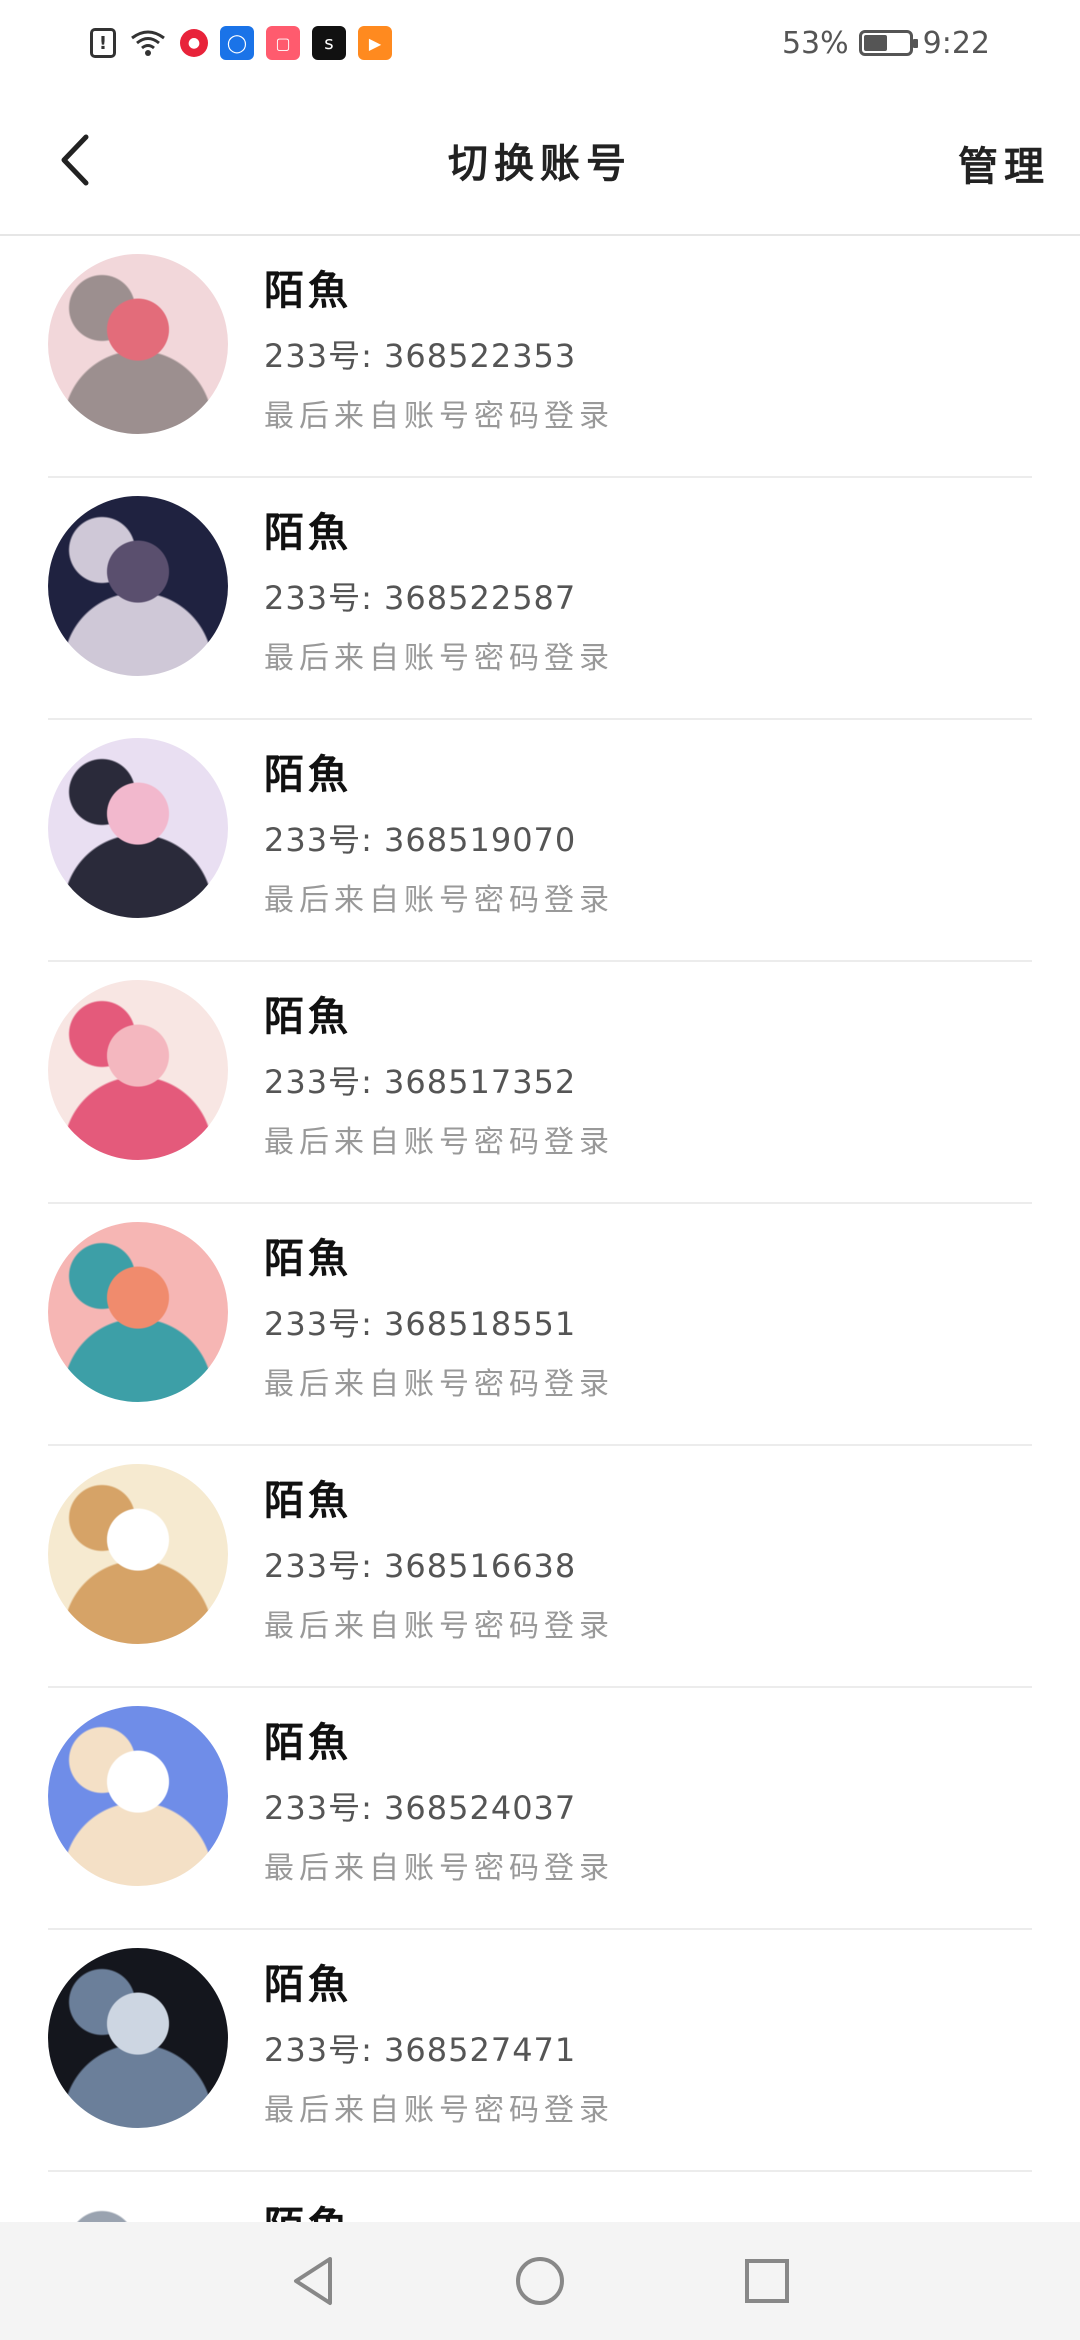  Describe the element at coordinates (329, 43) in the screenshot. I see `black-app-icon: ꜱ` at that location.